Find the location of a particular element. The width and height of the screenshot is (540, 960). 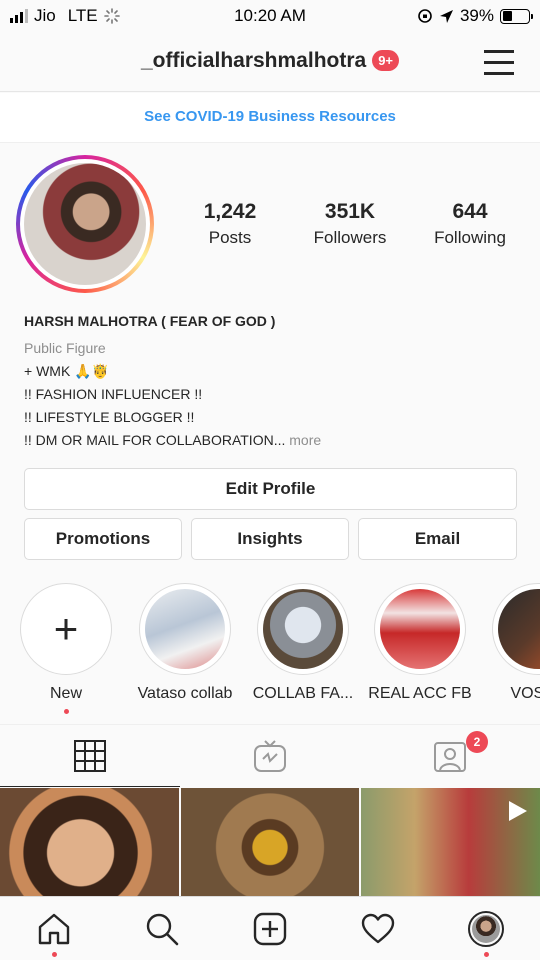

bio-line: !! FASHION INFLUENCER !! is located at coordinates (113, 394).